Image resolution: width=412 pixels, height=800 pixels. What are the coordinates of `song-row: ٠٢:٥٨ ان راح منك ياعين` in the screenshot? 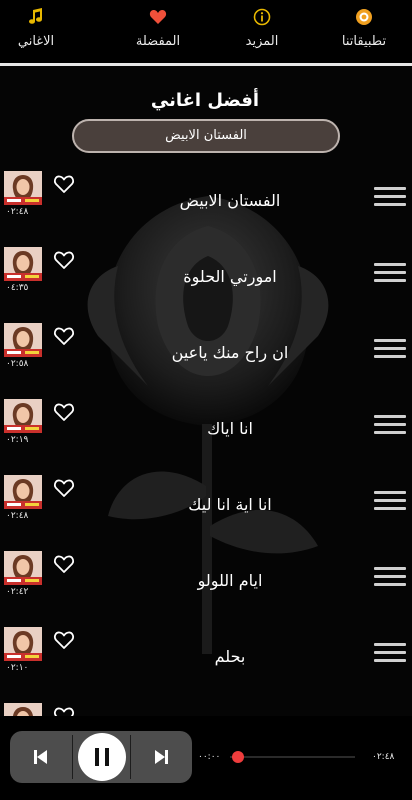 It's located at (206, 359).